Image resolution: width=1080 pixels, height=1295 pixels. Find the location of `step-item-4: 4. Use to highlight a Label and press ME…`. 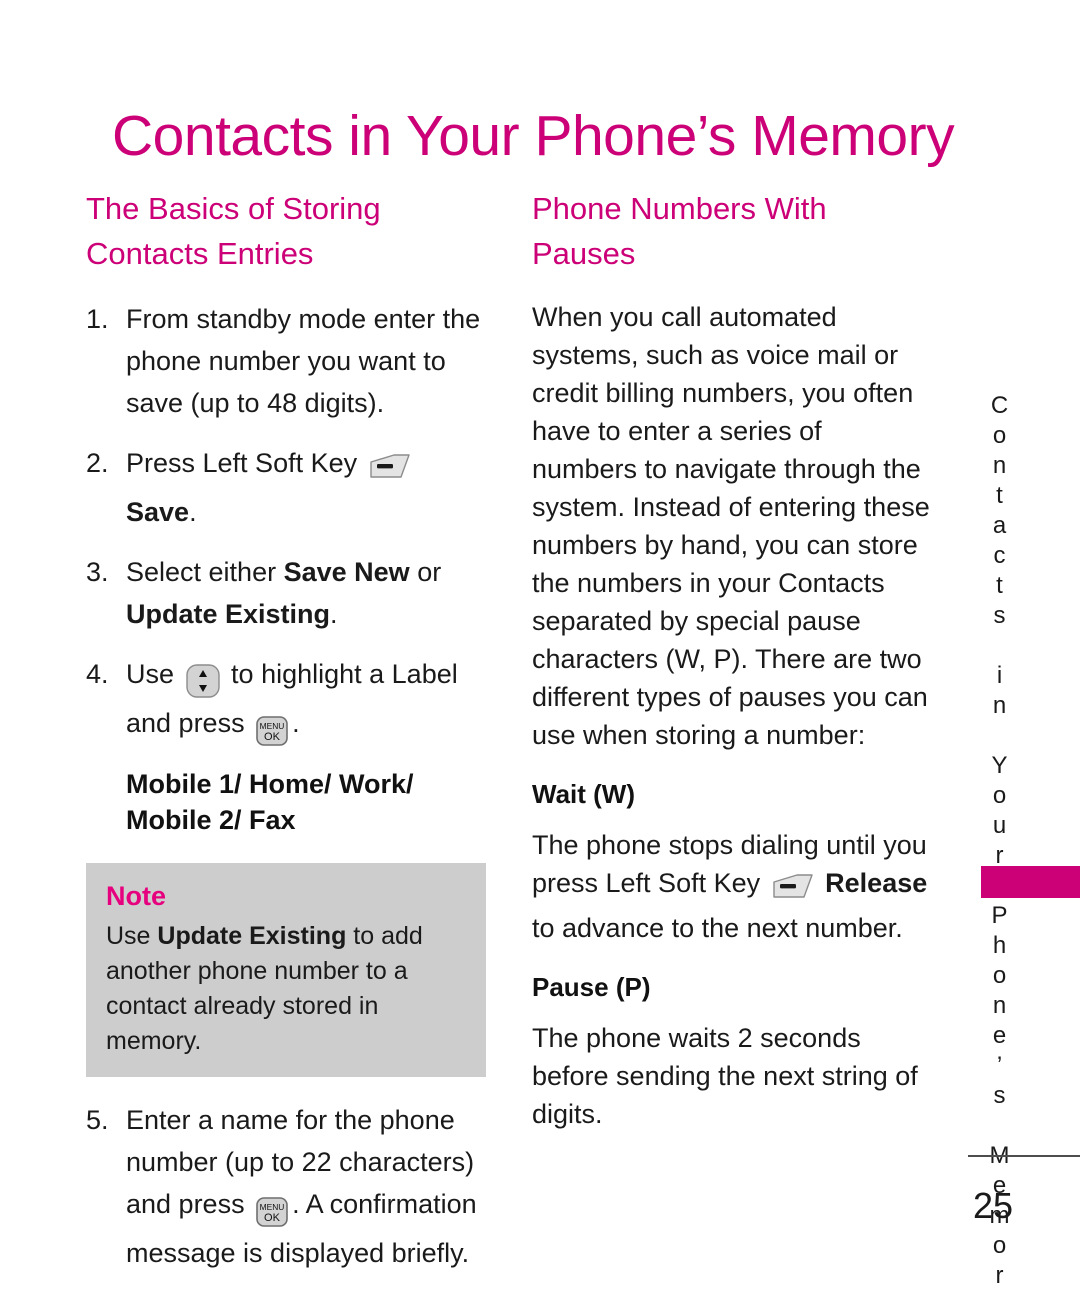

step-item-4: 4. Use to highlight a Label and press ME… is located at coordinates (286, 702).